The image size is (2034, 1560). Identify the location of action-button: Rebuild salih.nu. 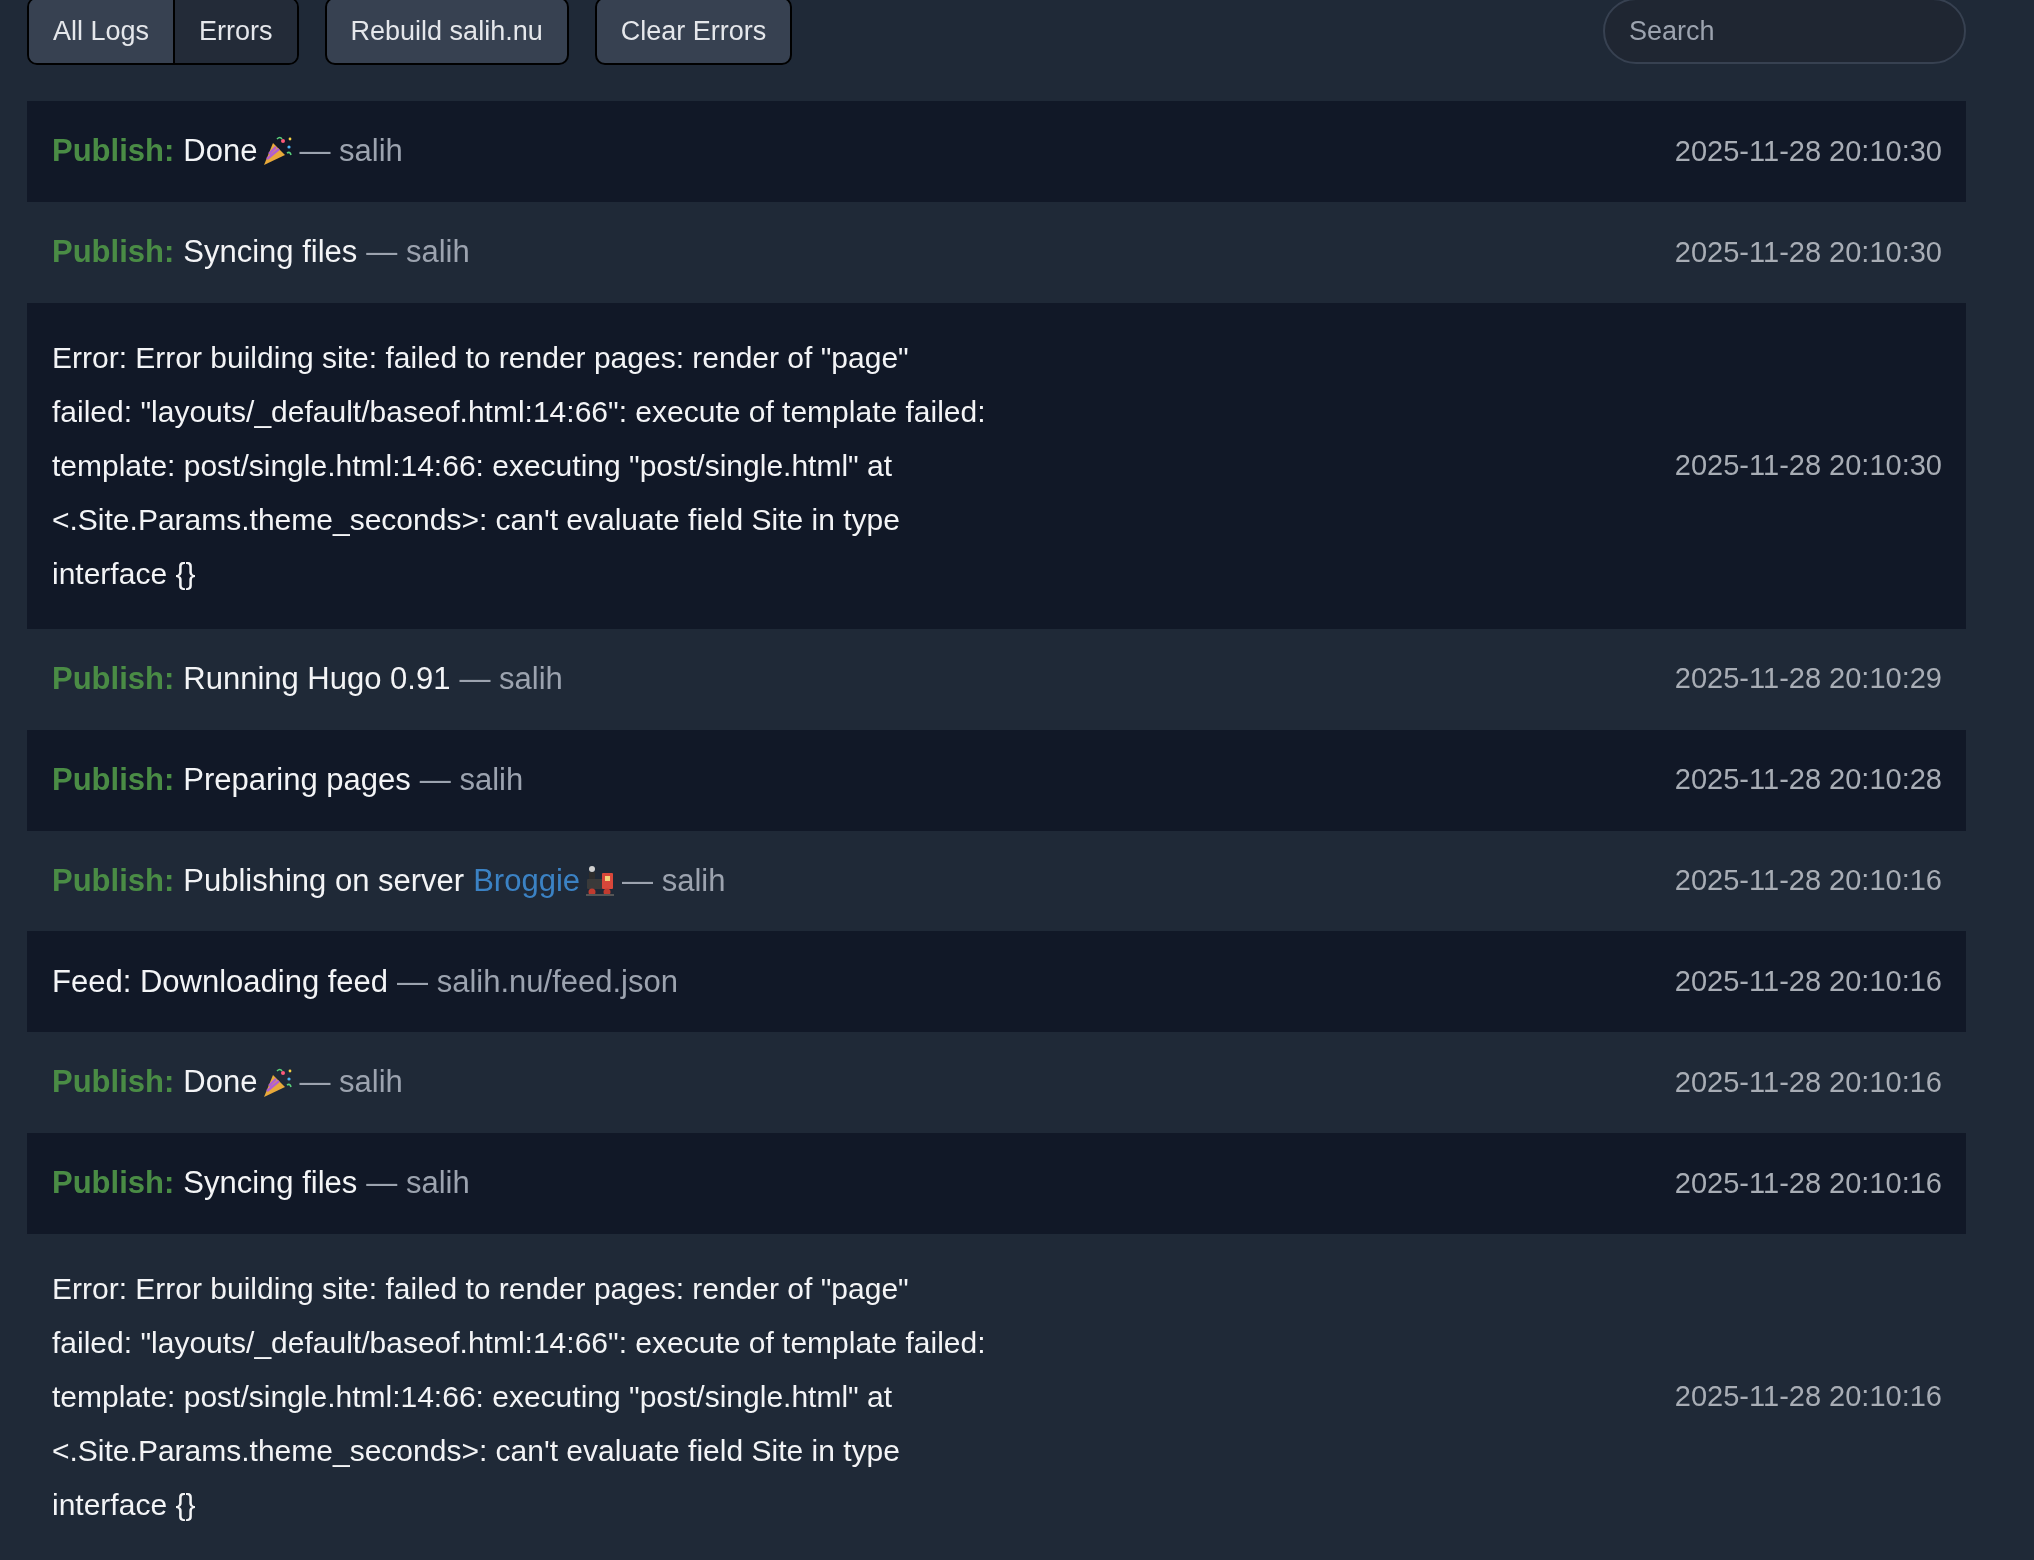
(446, 32).